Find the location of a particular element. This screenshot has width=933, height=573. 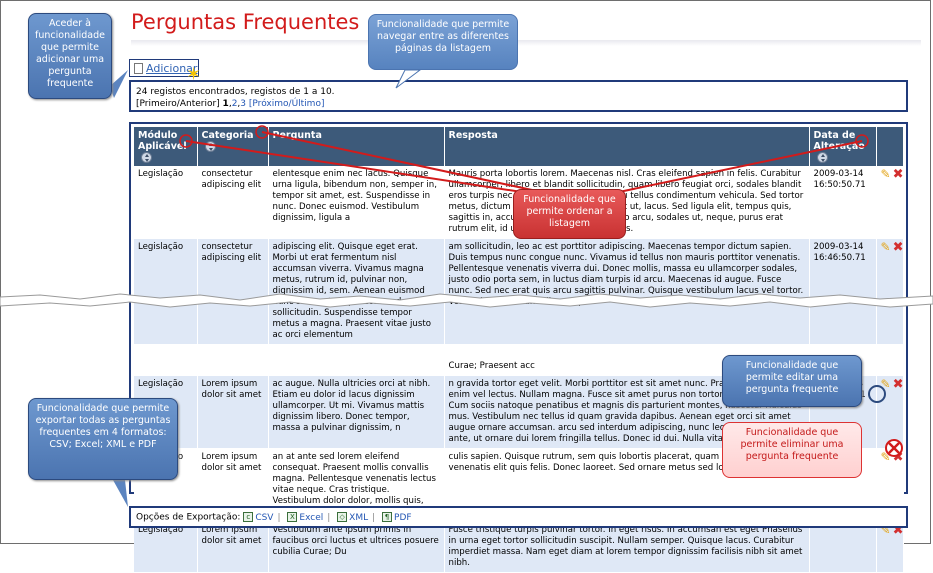

title-rule is located at coordinates (526, 43).